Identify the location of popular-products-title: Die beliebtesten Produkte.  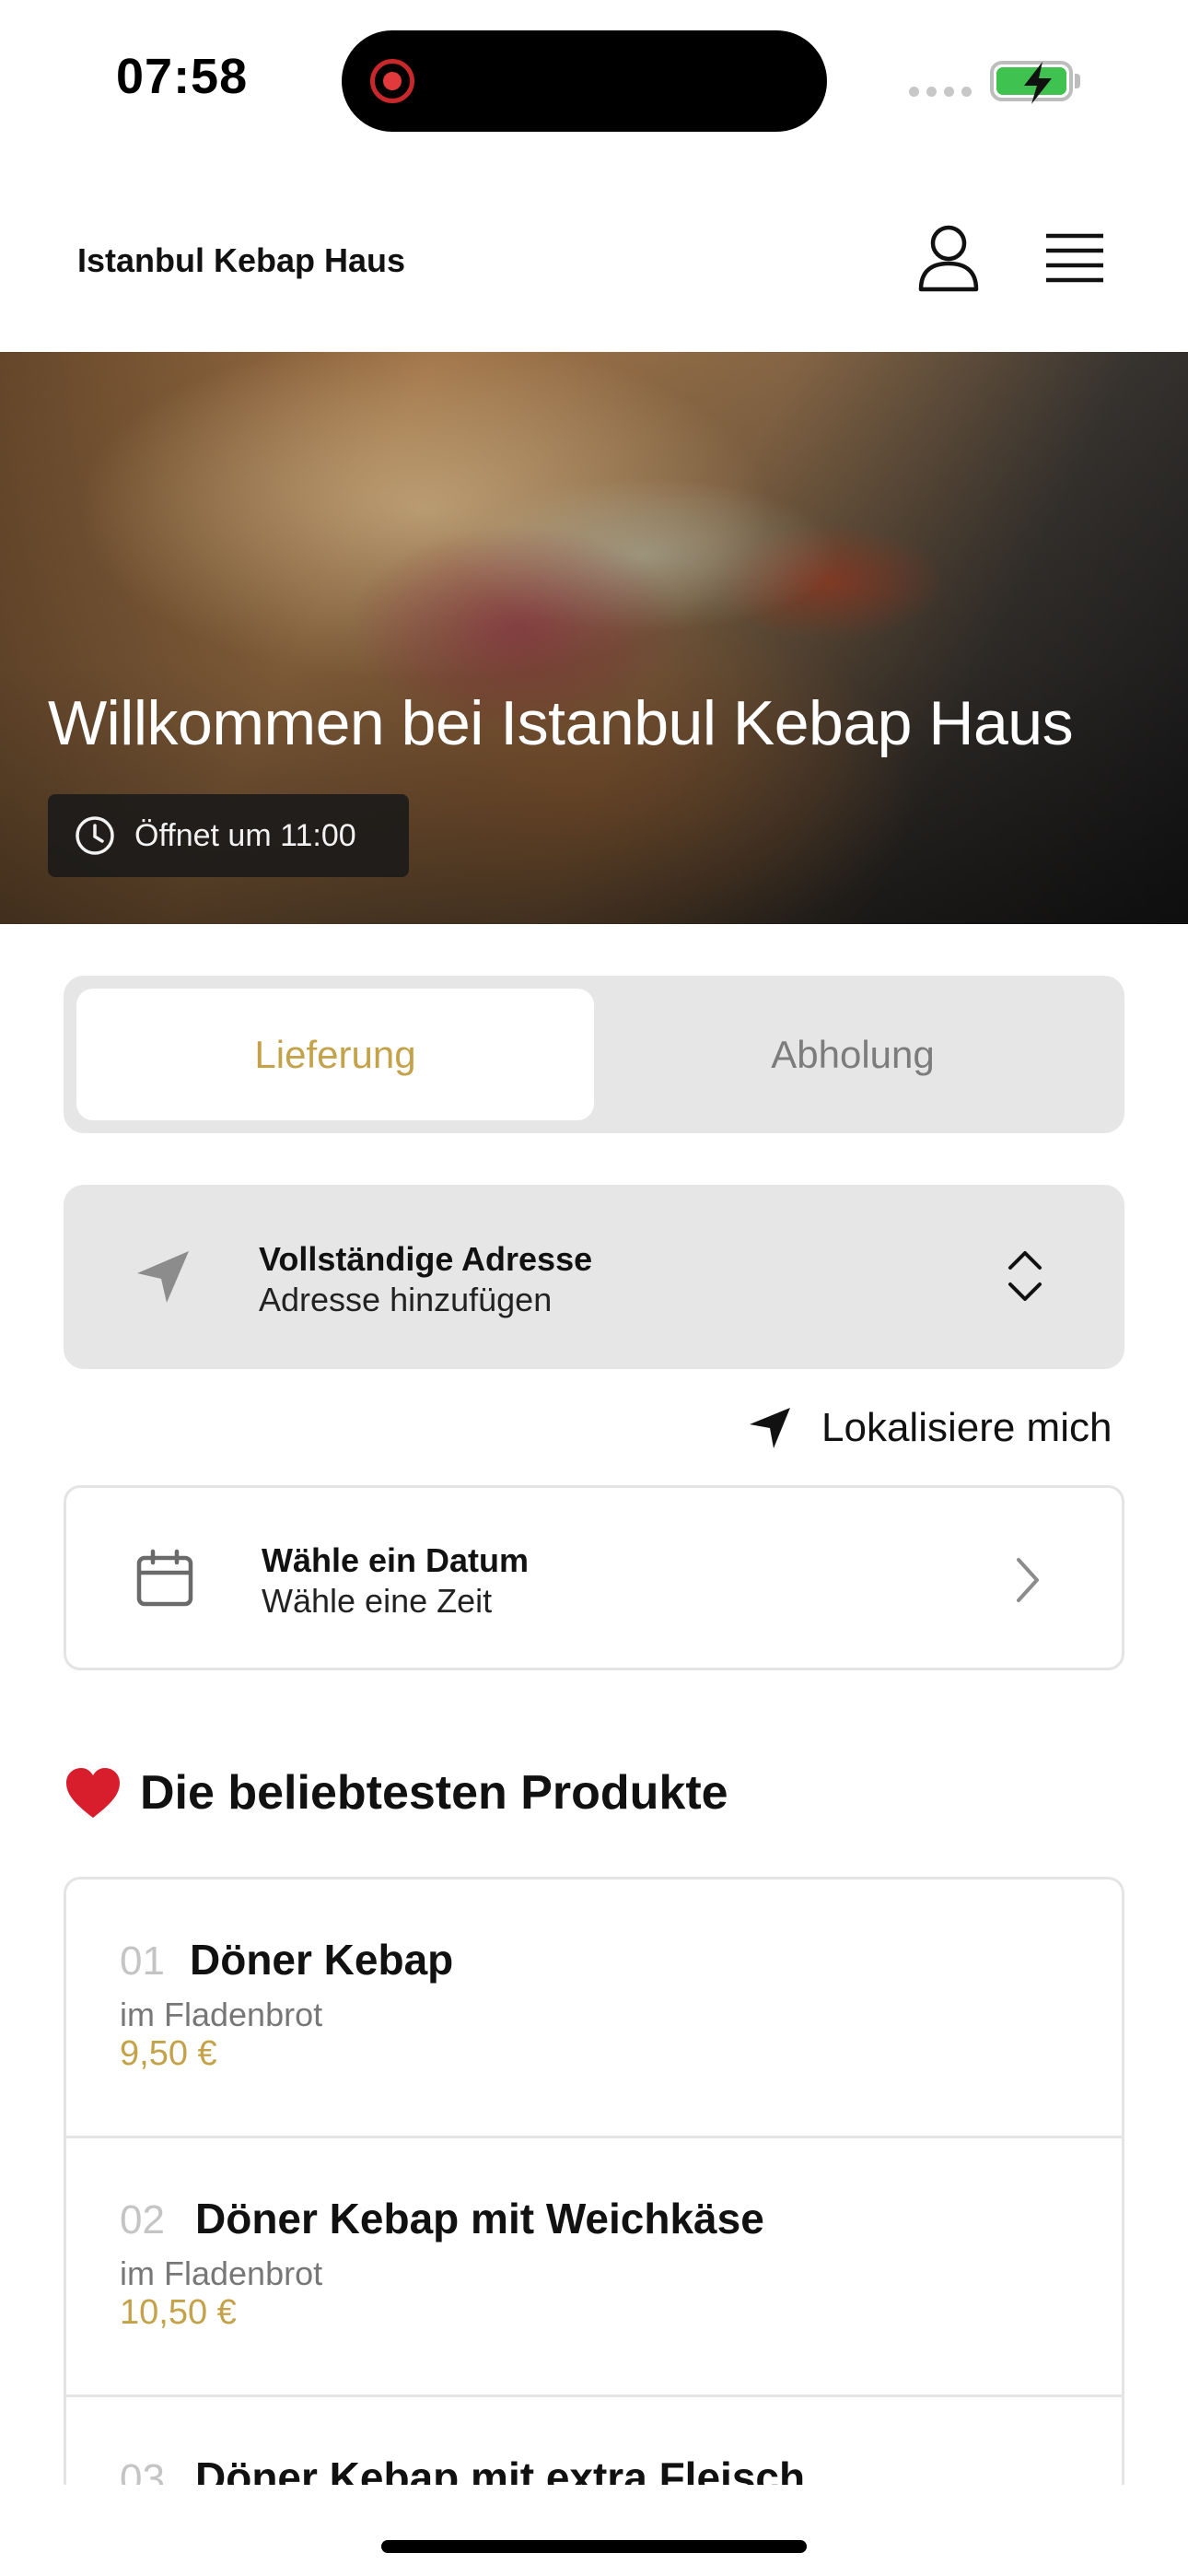
(434, 1793).